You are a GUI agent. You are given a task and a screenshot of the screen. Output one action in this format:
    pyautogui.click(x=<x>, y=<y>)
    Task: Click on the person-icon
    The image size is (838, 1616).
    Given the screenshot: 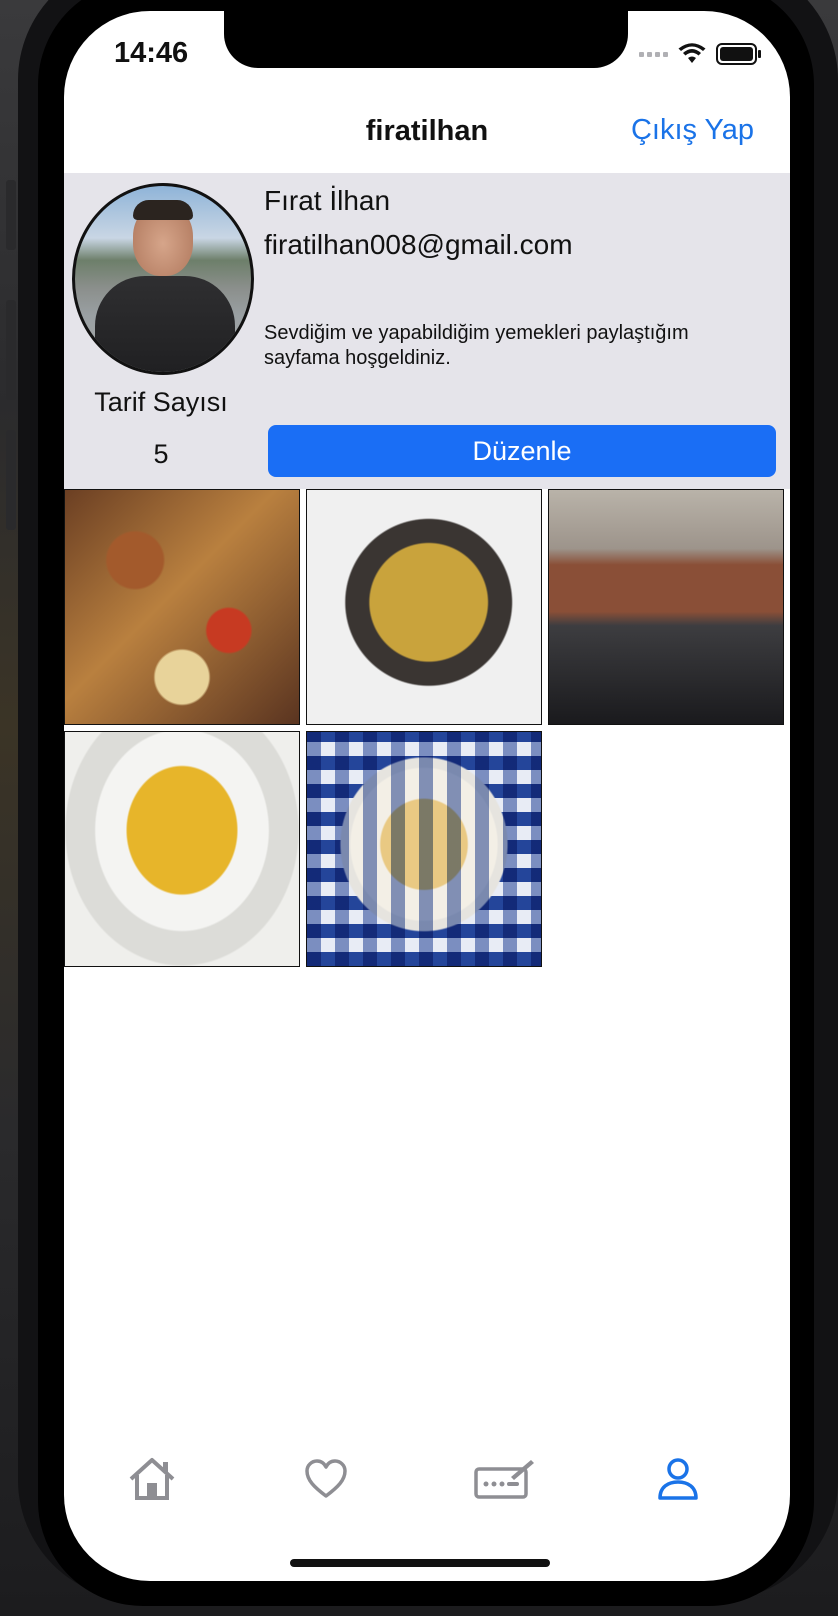 What is the action you would take?
    pyautogui.click(x=678, y=1479)
    